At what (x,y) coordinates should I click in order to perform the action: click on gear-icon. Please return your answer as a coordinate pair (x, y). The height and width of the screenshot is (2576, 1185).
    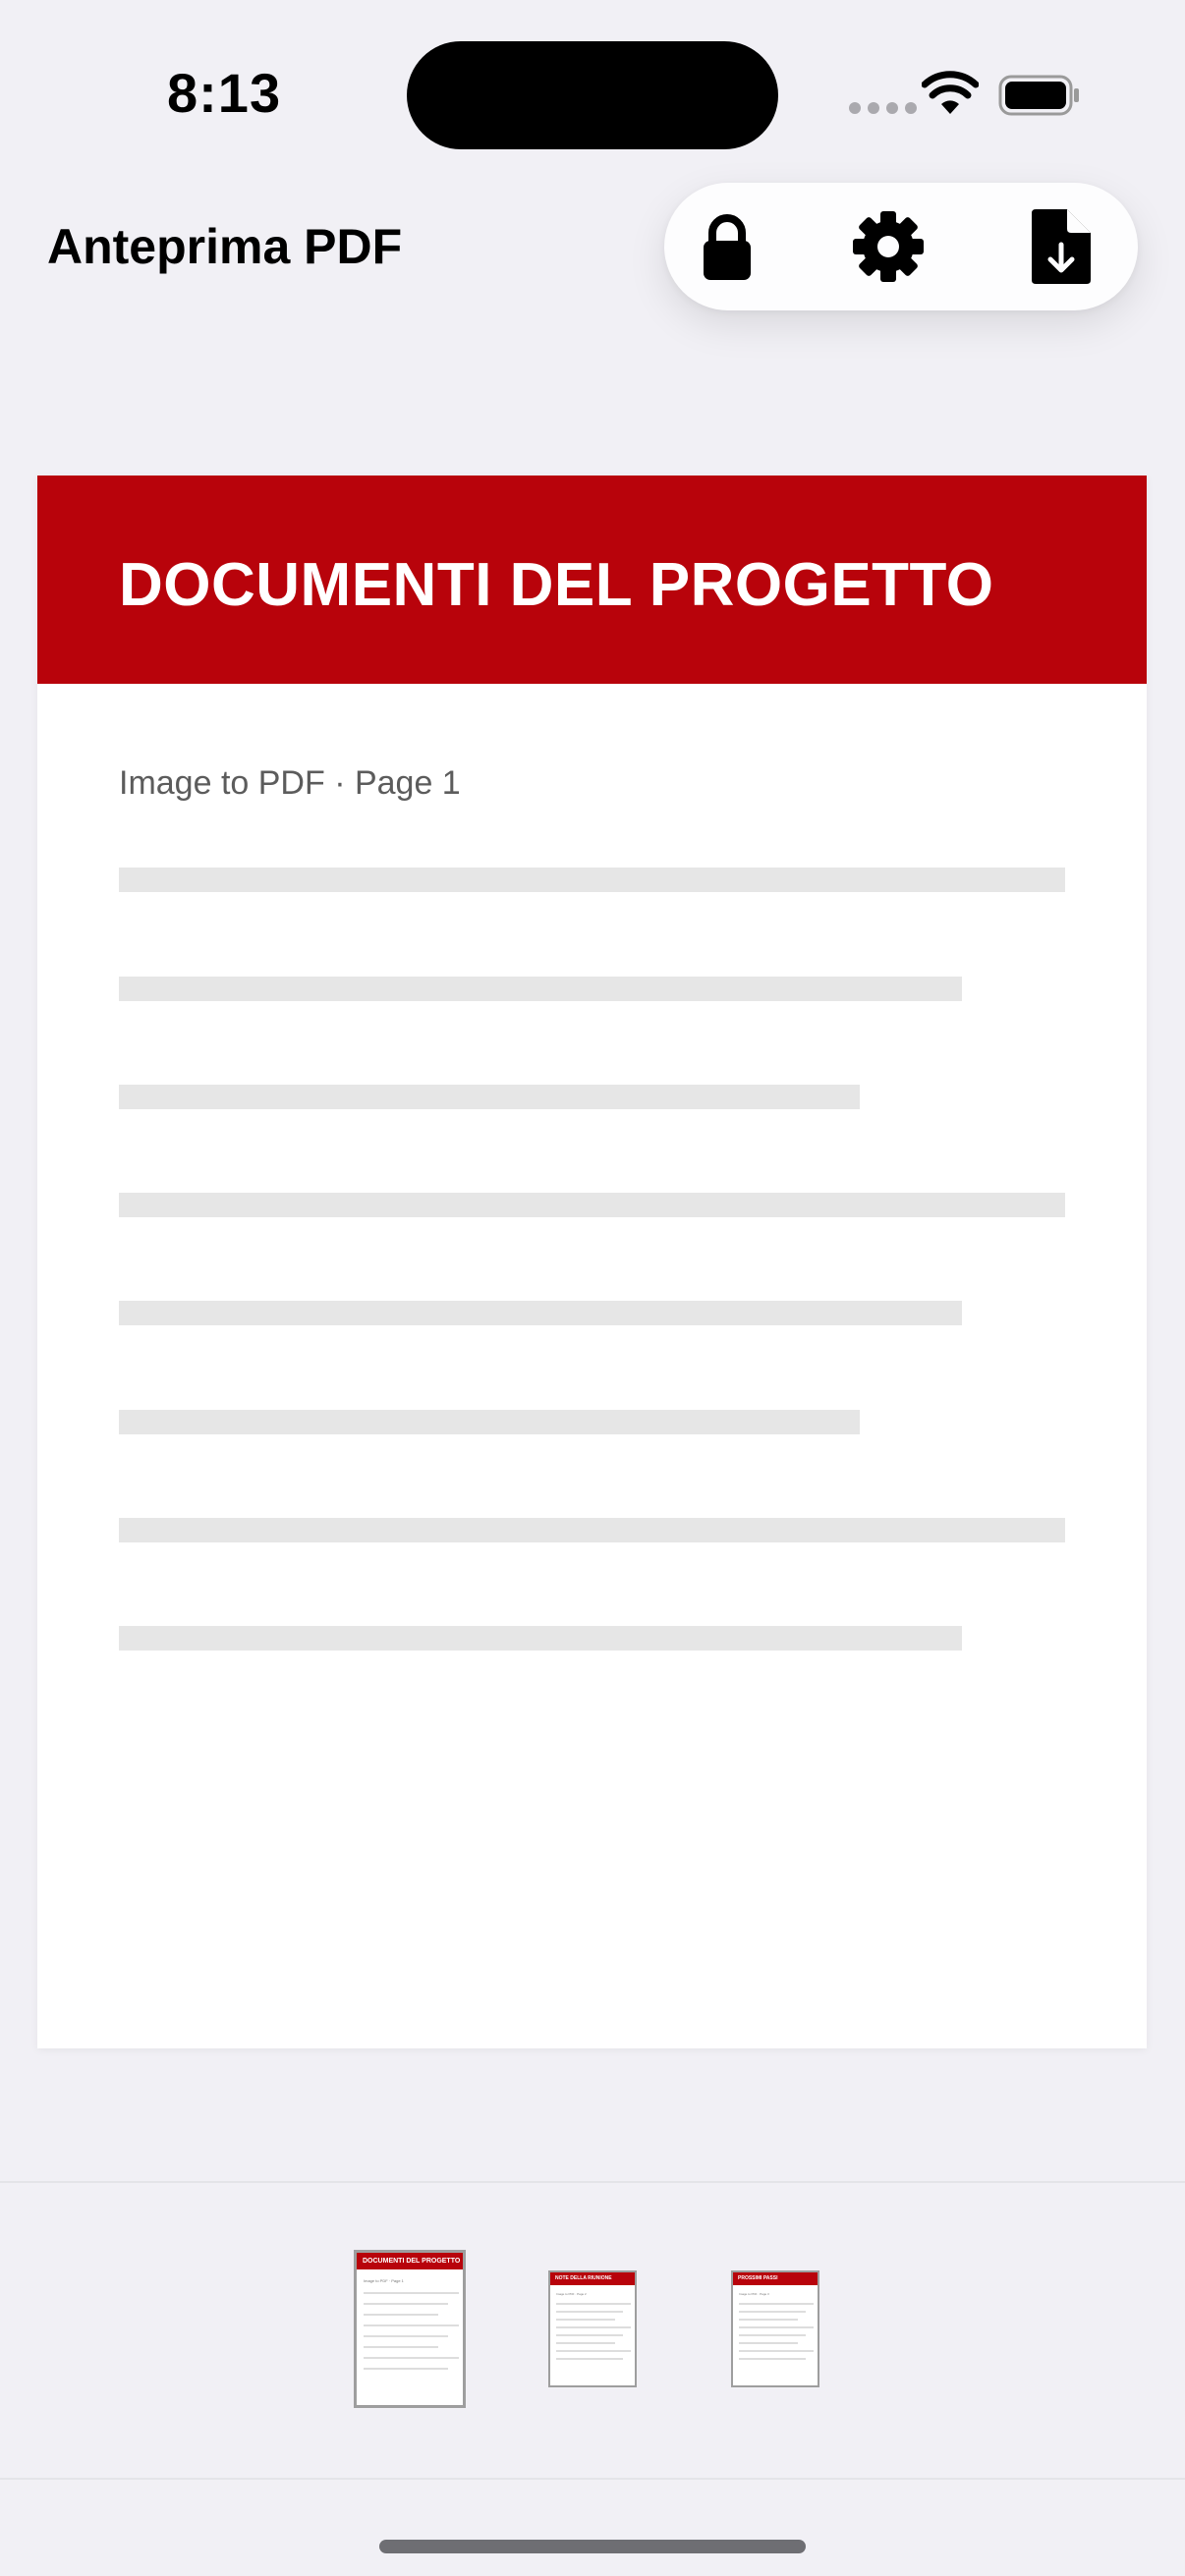
    Looking at the image, I should click on (889, 246).